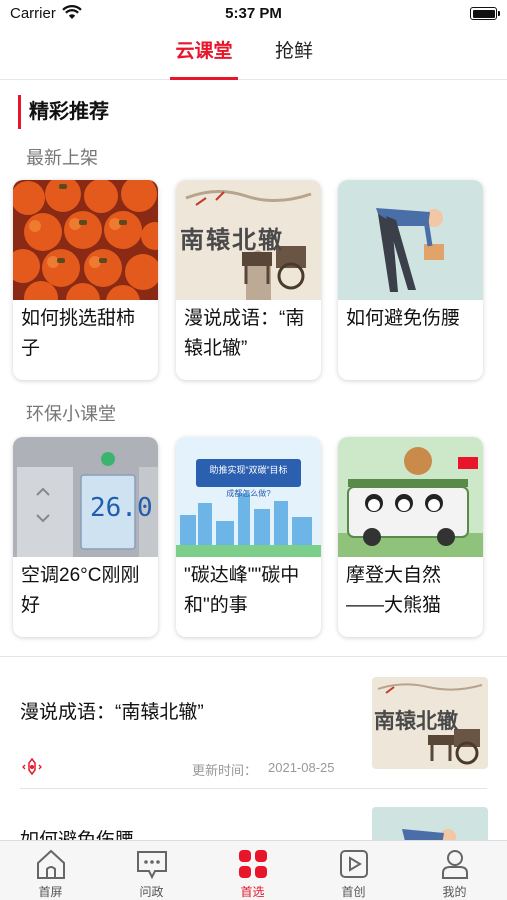  I want to click on card-title: "碳达峰""碳中和"的事, so click(242, 590).